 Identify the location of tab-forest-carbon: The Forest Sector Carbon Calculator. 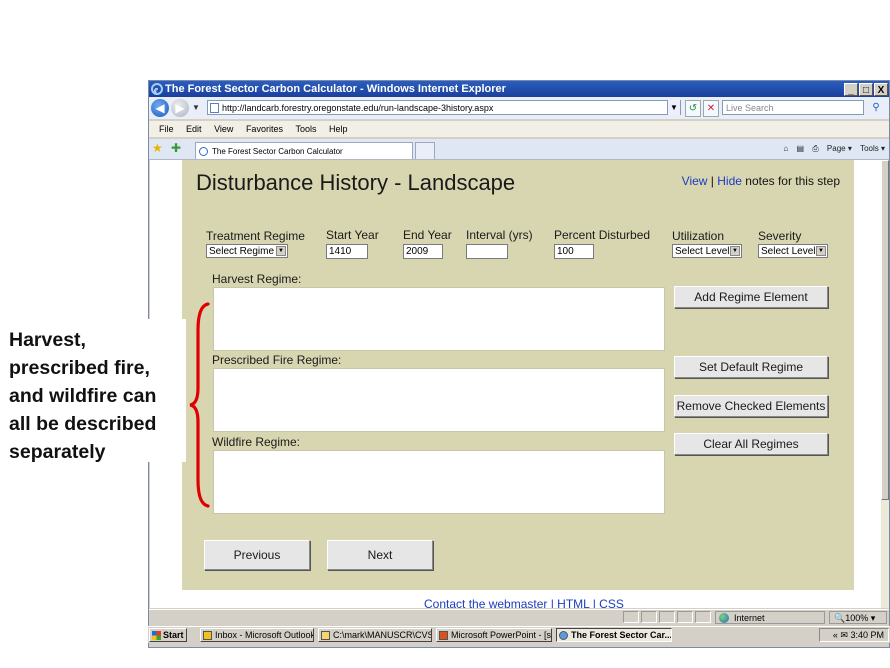
(304, 150).